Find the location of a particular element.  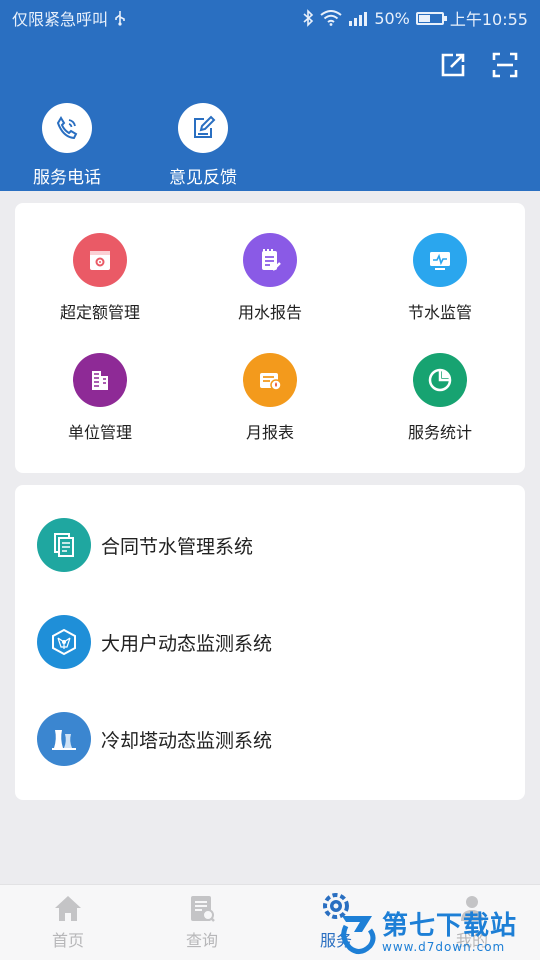

notepad-icon is located at coordinates (270, 260).